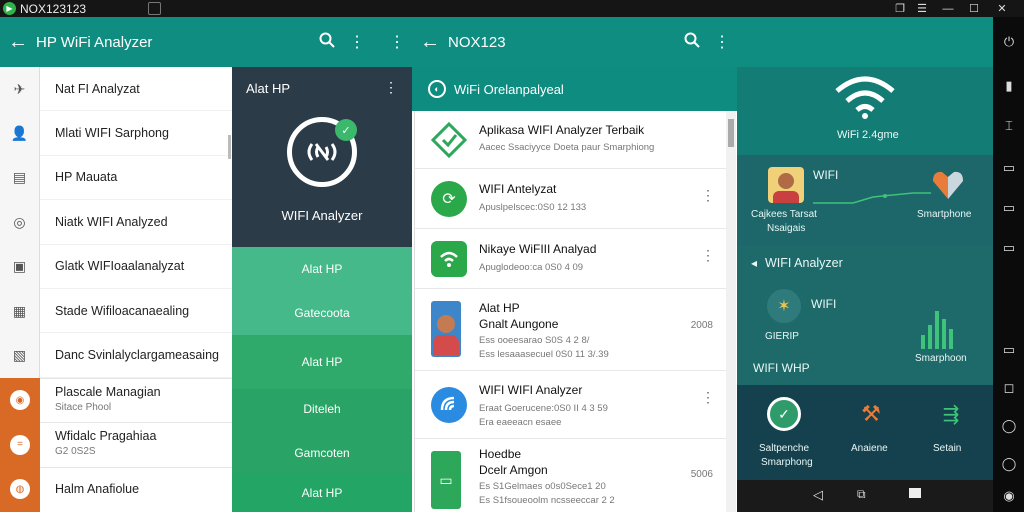 The height and width of the screenshot is (512, 1024). Describe the element at coordinates (322, 157) in the screenshot. I see `app-detail-header: Alat HP ⋮ ✓ WIFI Analyzer` at that location.